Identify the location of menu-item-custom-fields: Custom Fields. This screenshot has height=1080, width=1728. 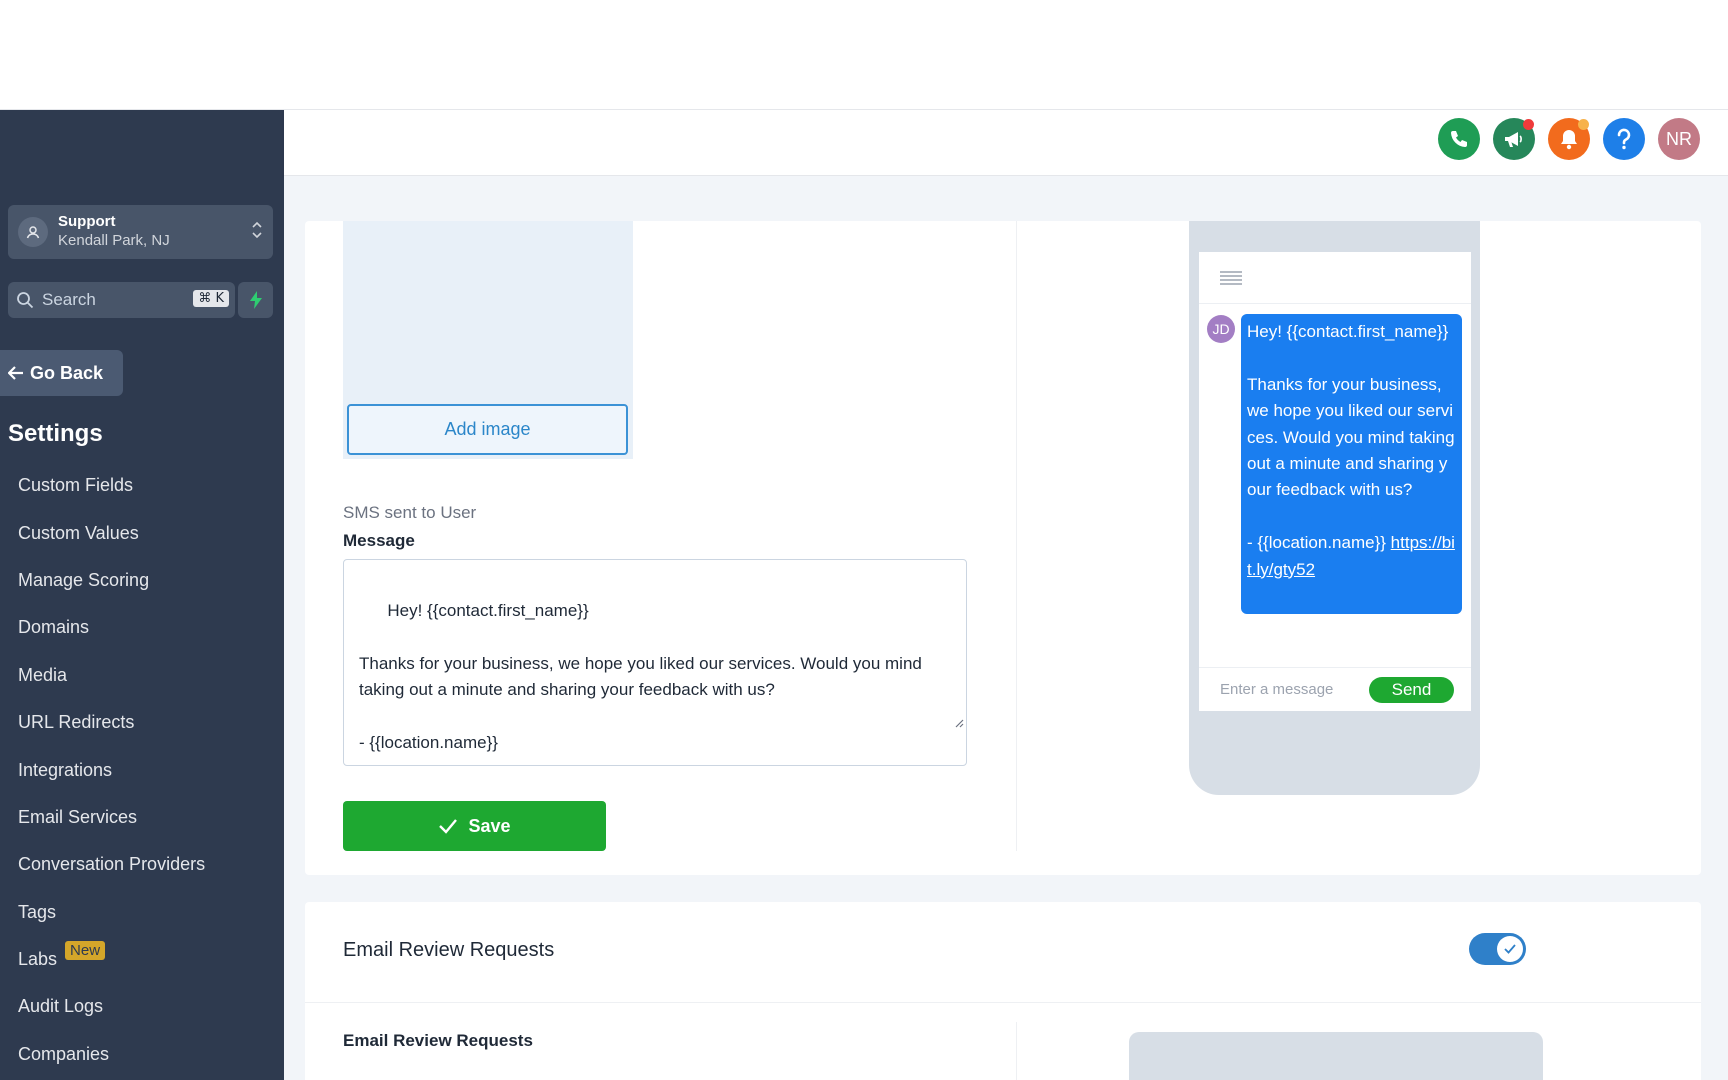
(148, 485).